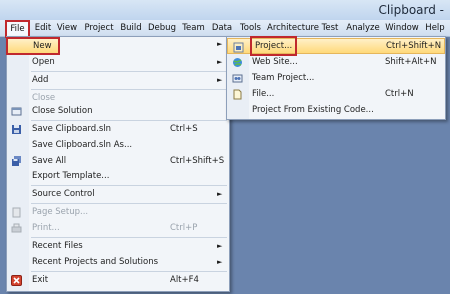 This screenshot has height=294, width=450. I want to click on submenu-item-web-site: Web Site... Shift+Alt+N, so click(336, 62).